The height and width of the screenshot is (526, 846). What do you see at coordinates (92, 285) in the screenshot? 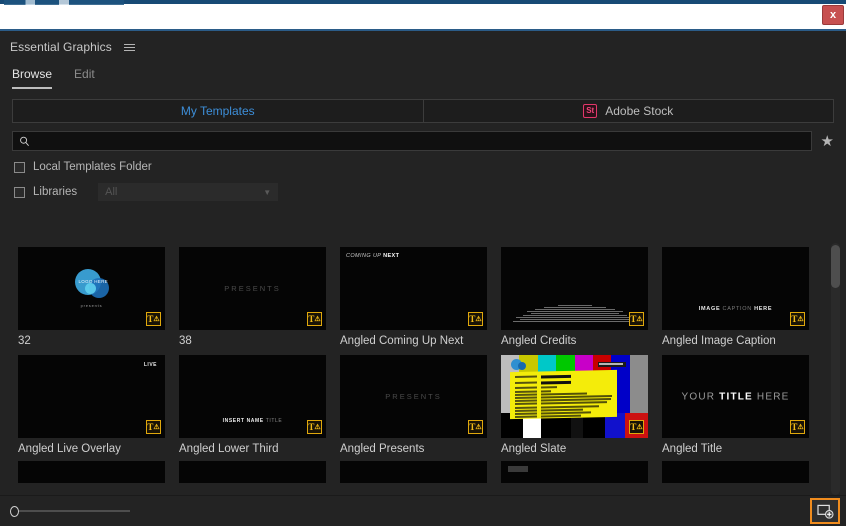
I see `logo-art: LOGO HERE` at bounding box center [92, 285].